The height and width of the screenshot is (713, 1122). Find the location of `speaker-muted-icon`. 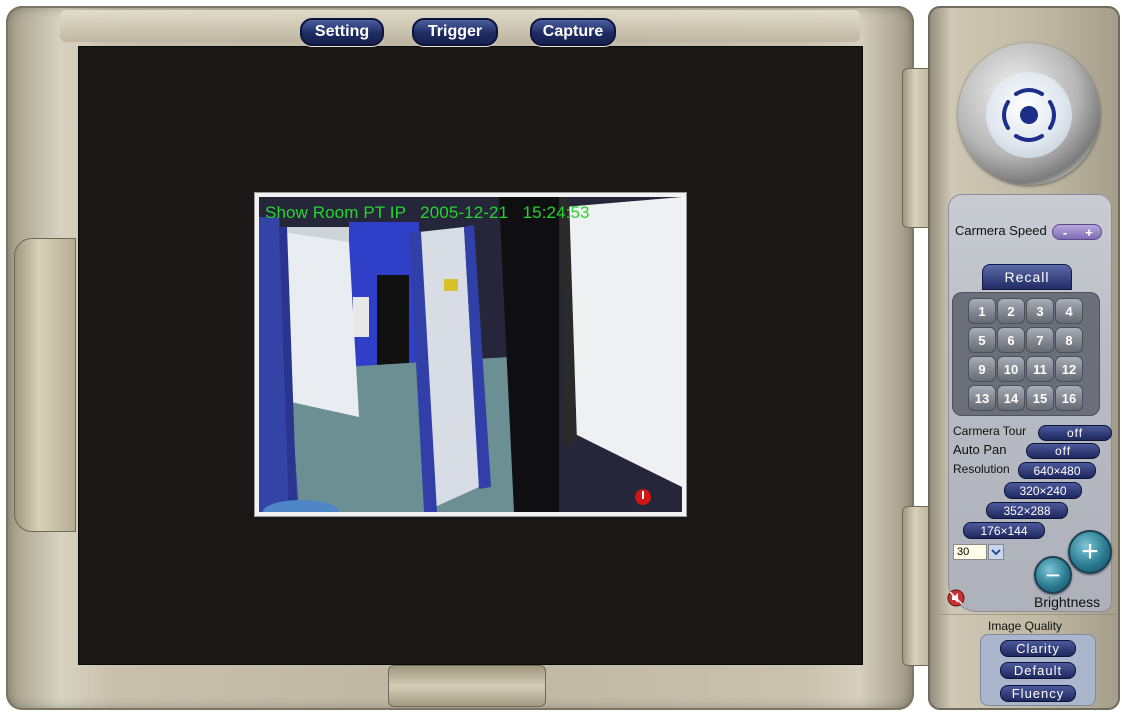

speaker-muted-icon is located at coordinates (956, 598).